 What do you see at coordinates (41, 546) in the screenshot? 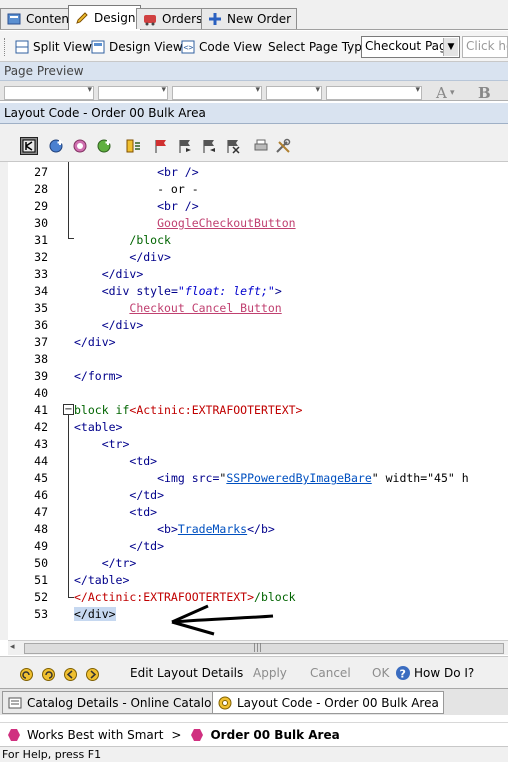
I see `line-number: 49` at bounding box center [41, 546].